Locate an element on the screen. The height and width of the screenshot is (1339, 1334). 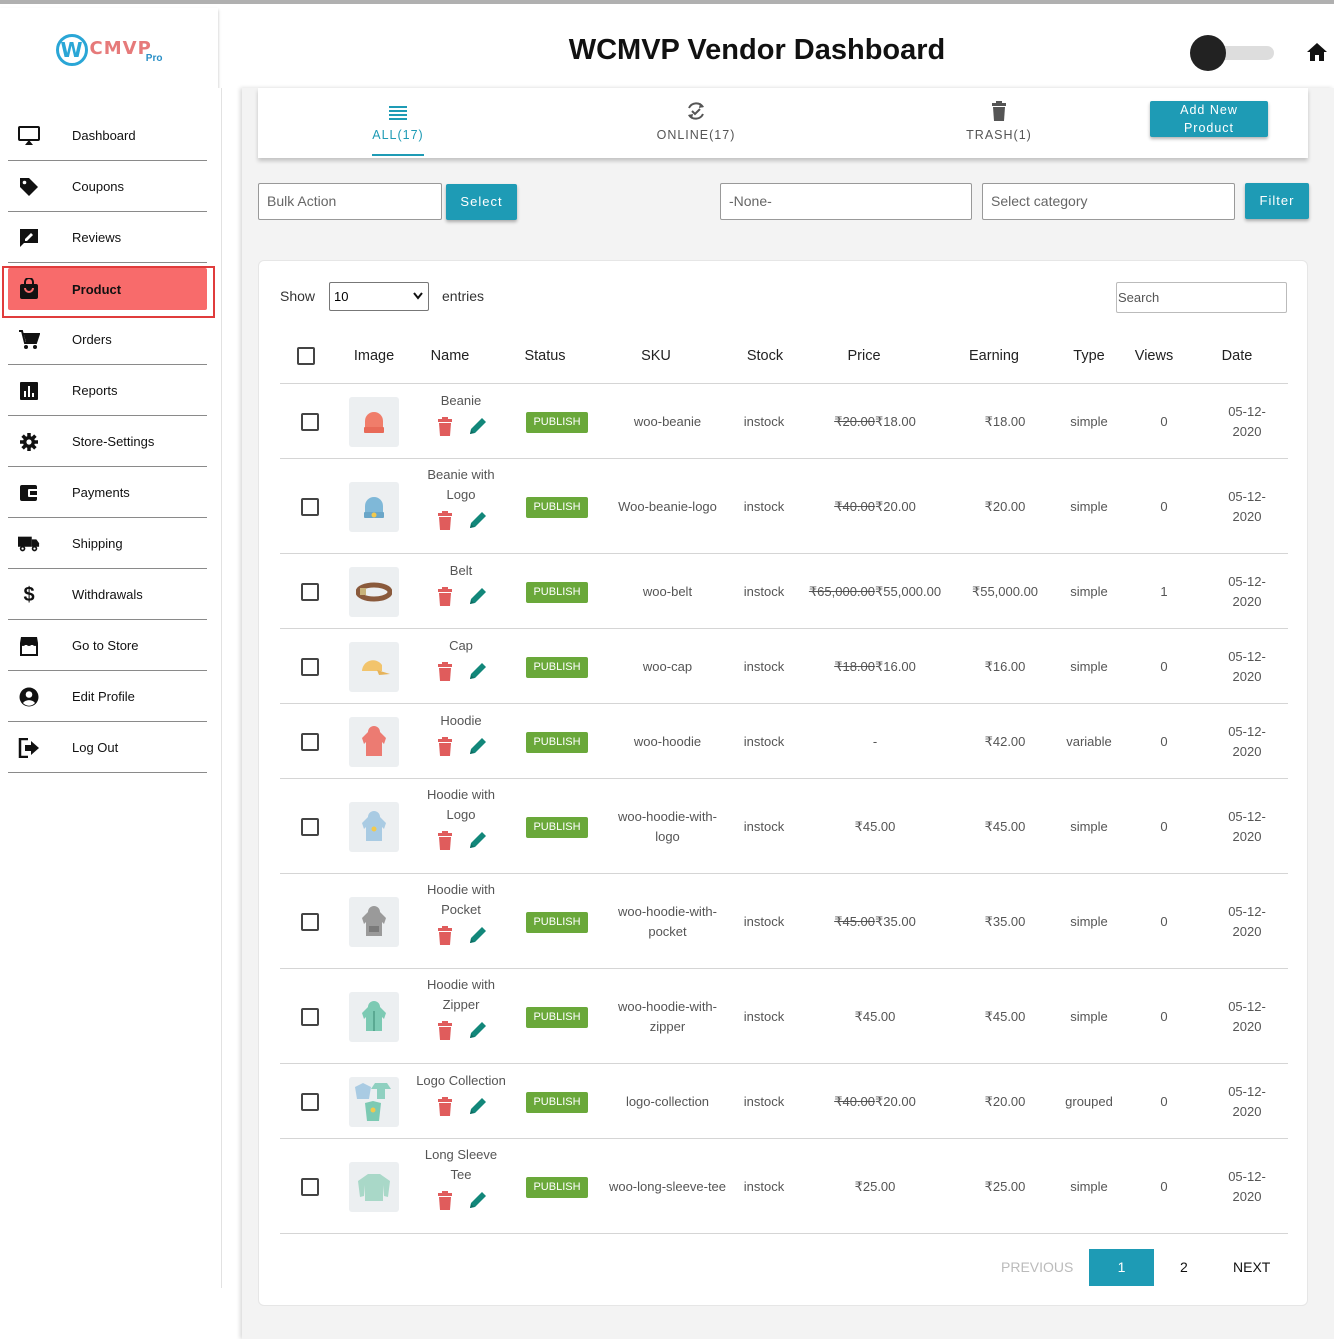
price-current: ₹35.00 is located at coordinates (895, 921).